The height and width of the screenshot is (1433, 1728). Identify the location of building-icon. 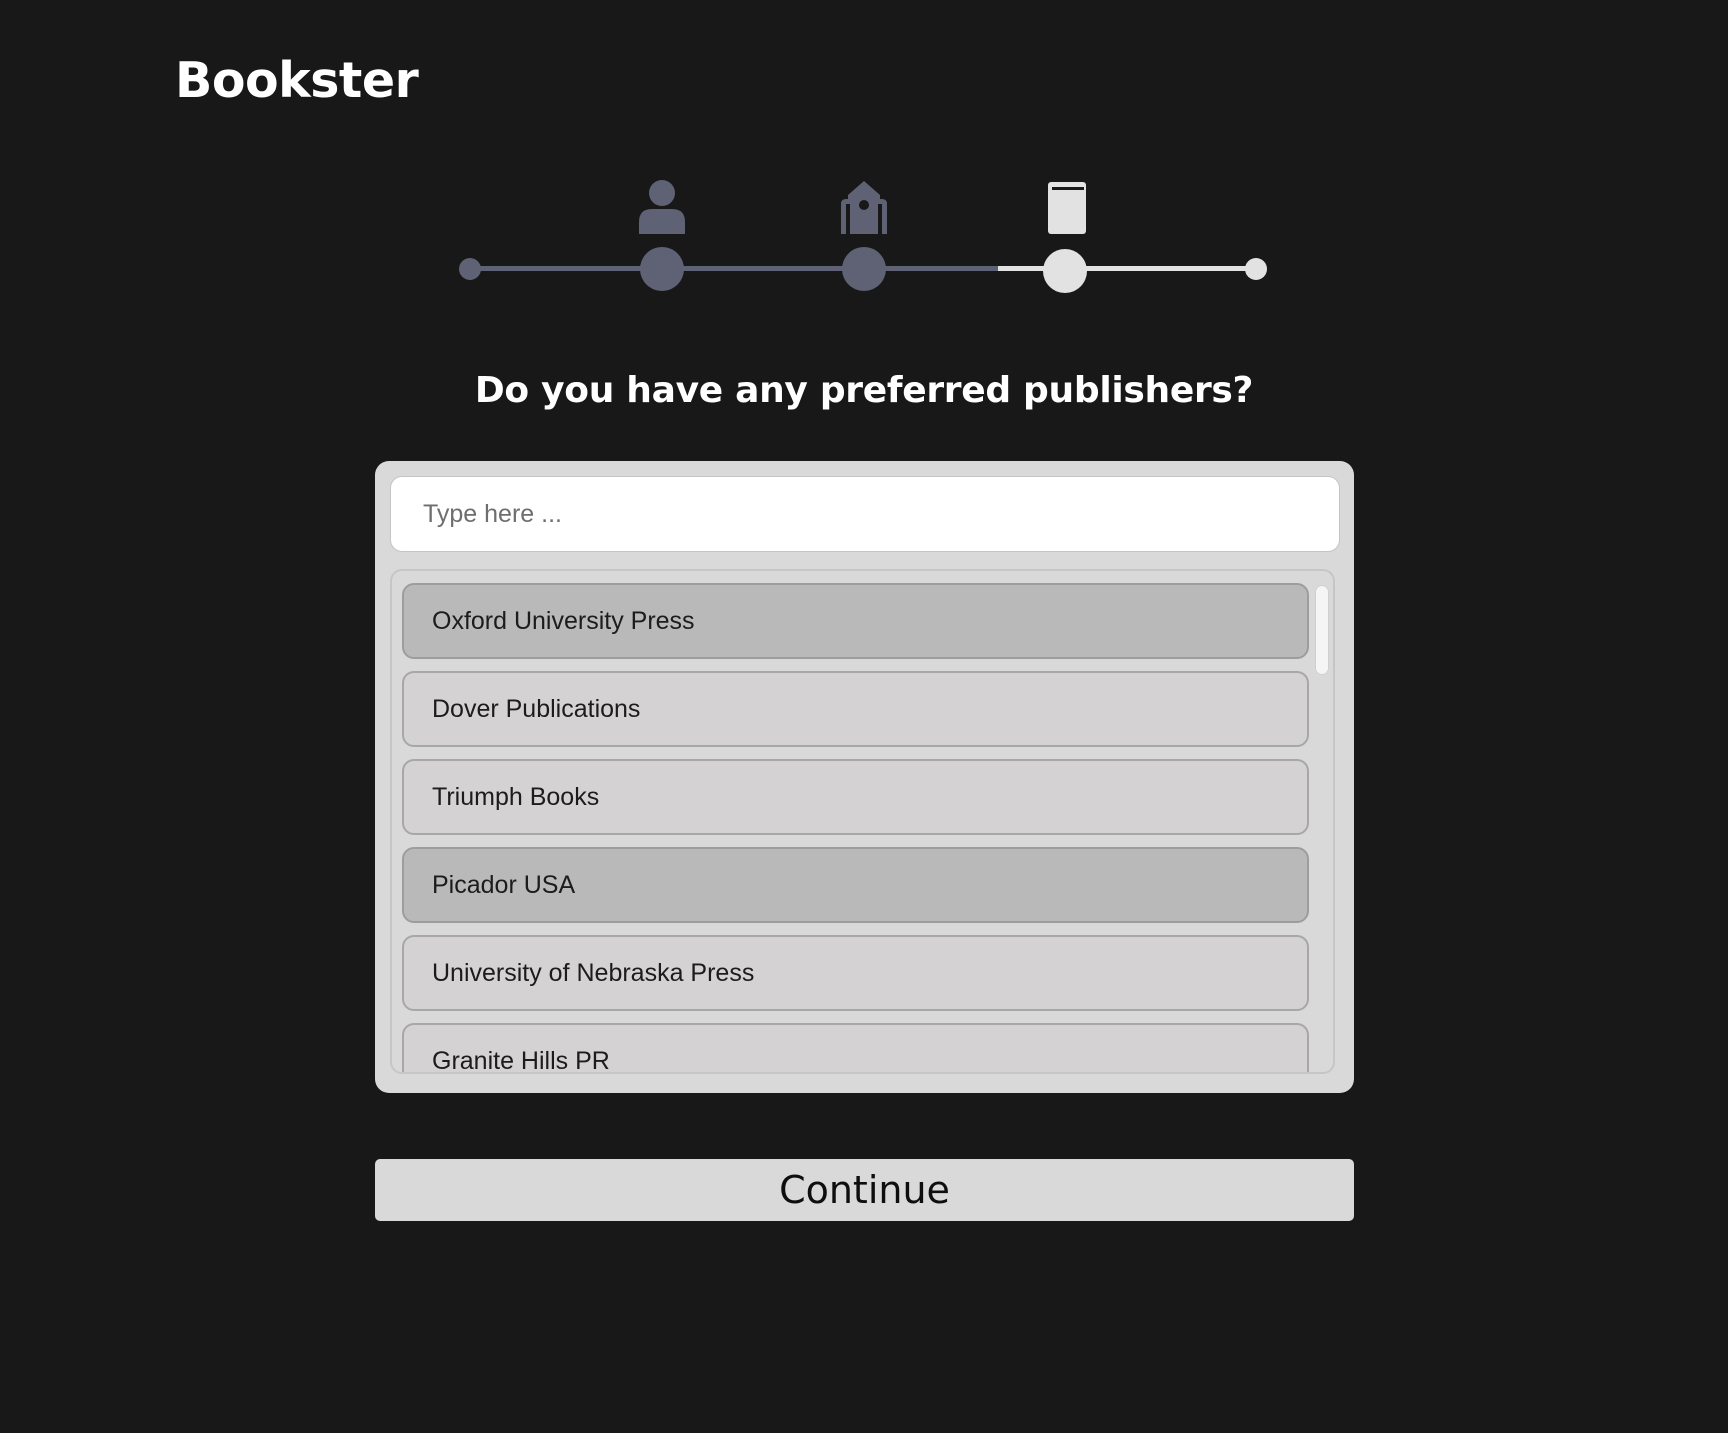
(864, 206).